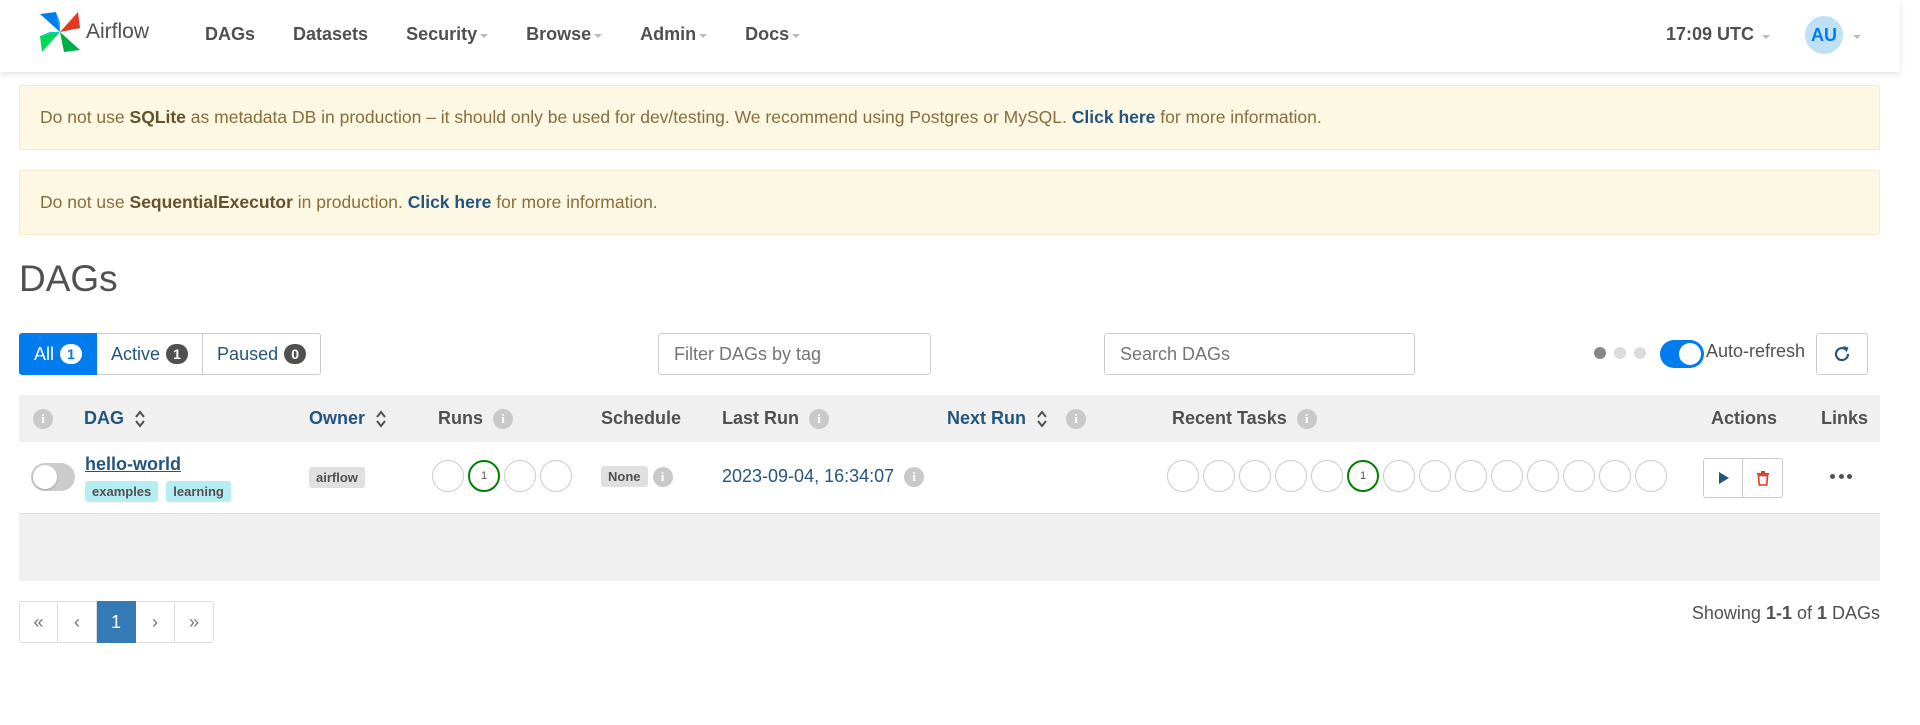 This screenshot has height=725, width=1920. What do you see at coordinates (484, 476) in the screenshot?
I see `run-state-circle-success: 1` at bounding box center [484, 476].